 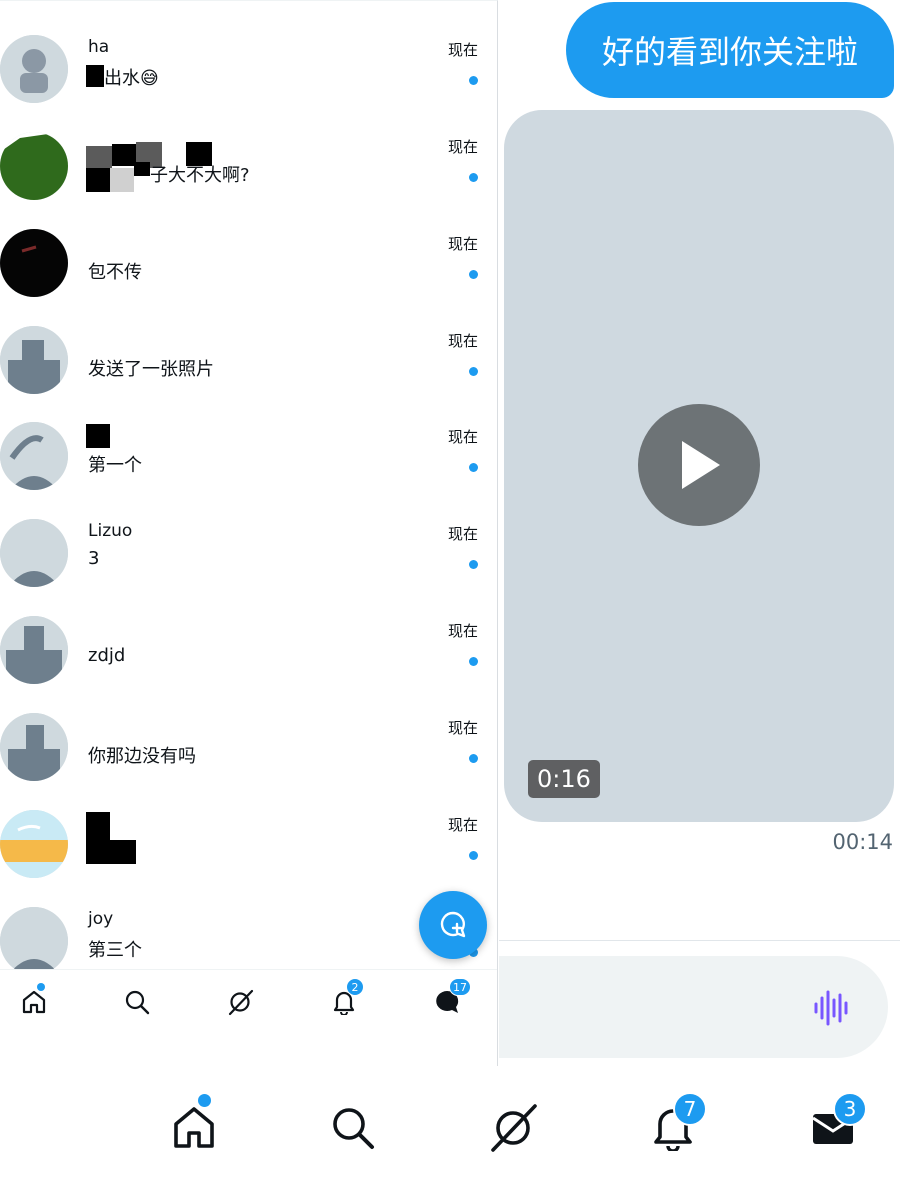 I want to click on notifications-badge: 2, so click(x=355, y=987).